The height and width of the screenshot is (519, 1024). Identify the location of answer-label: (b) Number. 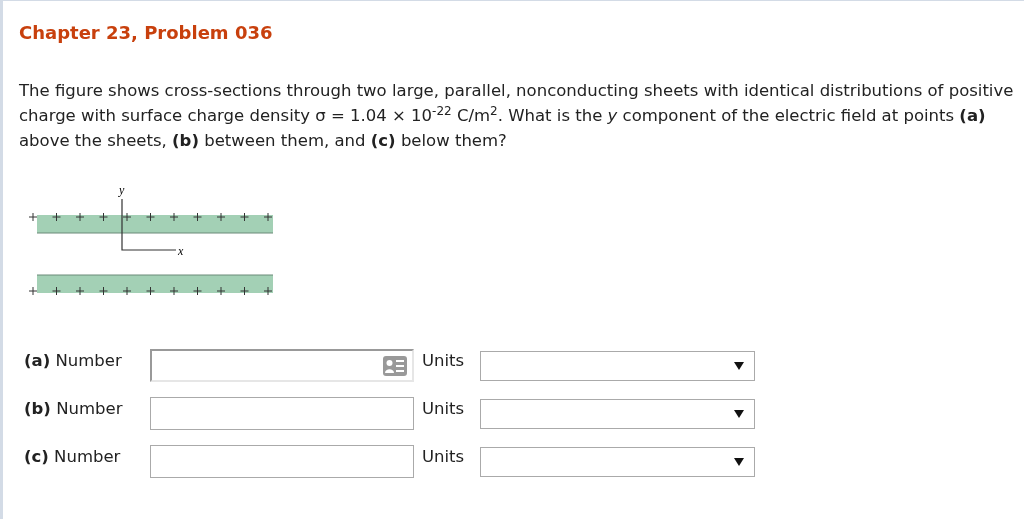
(74, 409).